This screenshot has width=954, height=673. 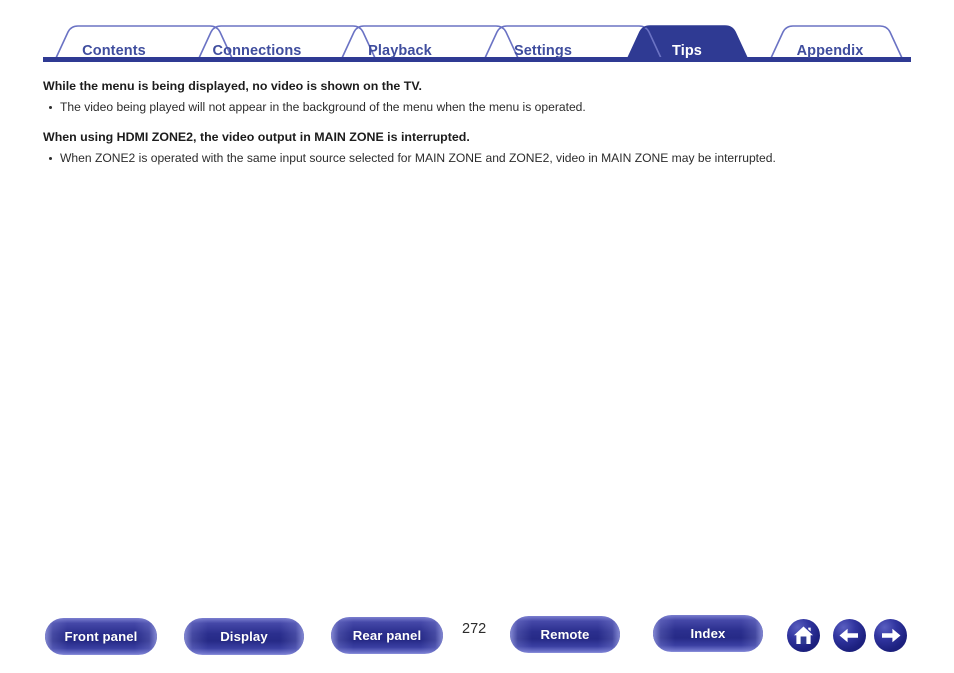 What do you see at coordinates (114, 51) in the screenshot?
I see `tab-contents: Contents` at bounding box center [114, 51].